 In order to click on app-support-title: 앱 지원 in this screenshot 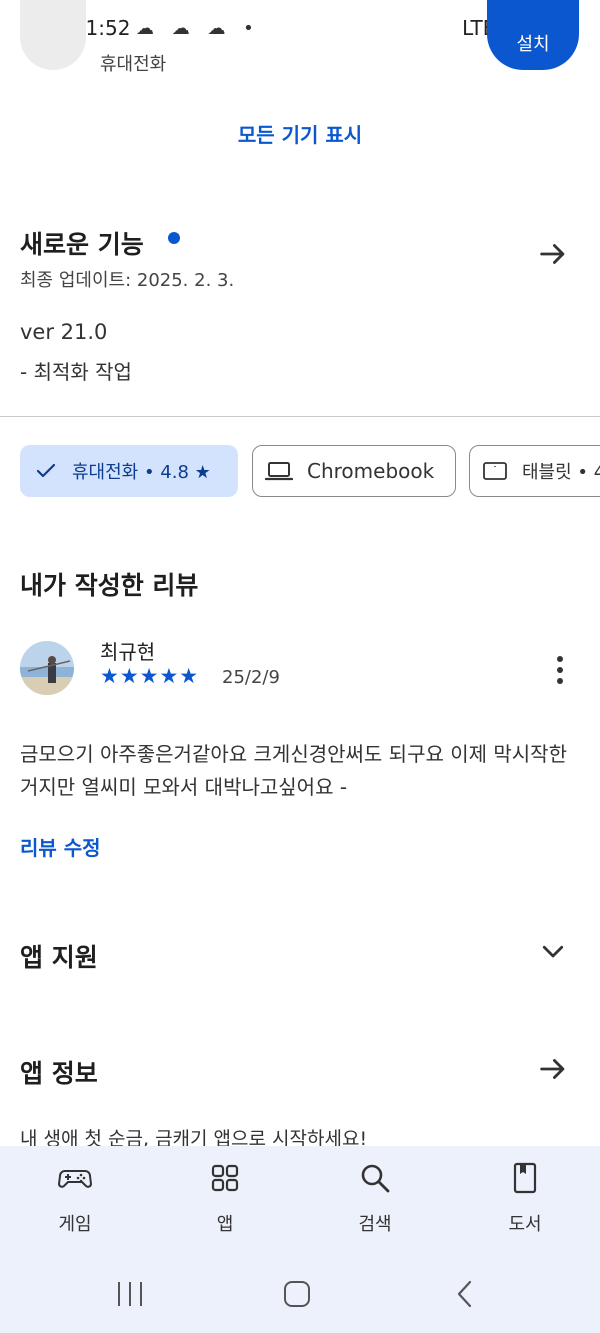, I will do `click(59, 956)`.